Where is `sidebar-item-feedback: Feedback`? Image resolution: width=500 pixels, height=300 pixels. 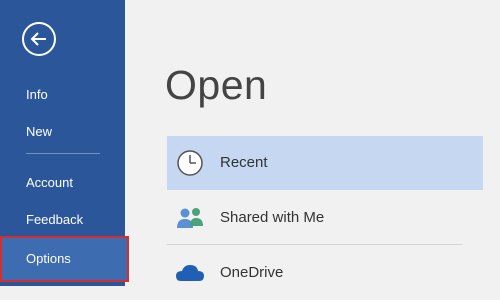
sidebar-item-feedback: Feedback is located at coordinates (62, 220).